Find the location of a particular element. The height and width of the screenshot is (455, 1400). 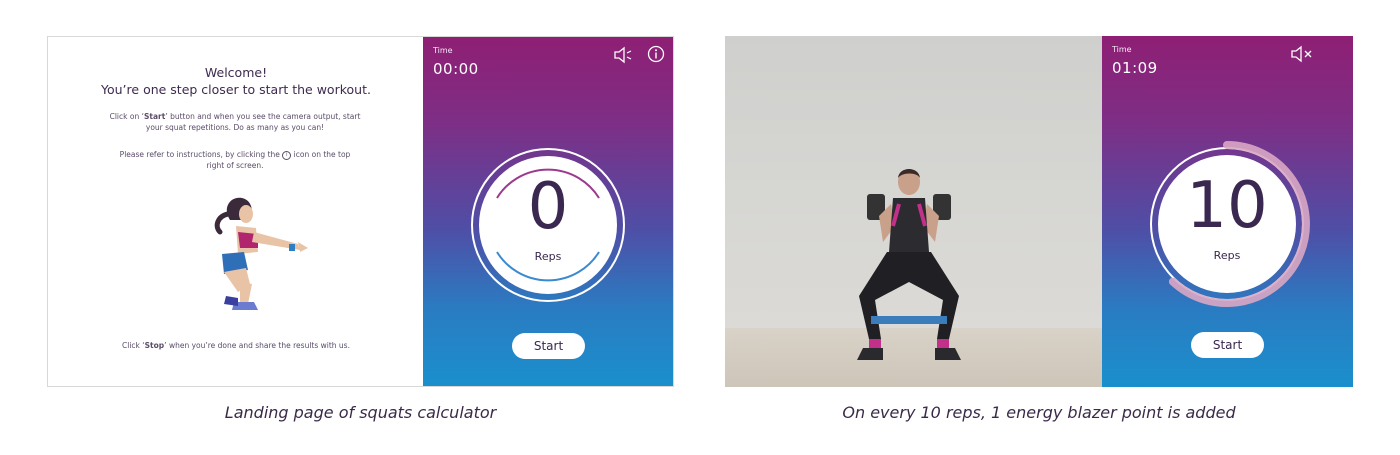

counter-panel: Time 00:00 0 Reps Start is located at coordinates (548, 211).